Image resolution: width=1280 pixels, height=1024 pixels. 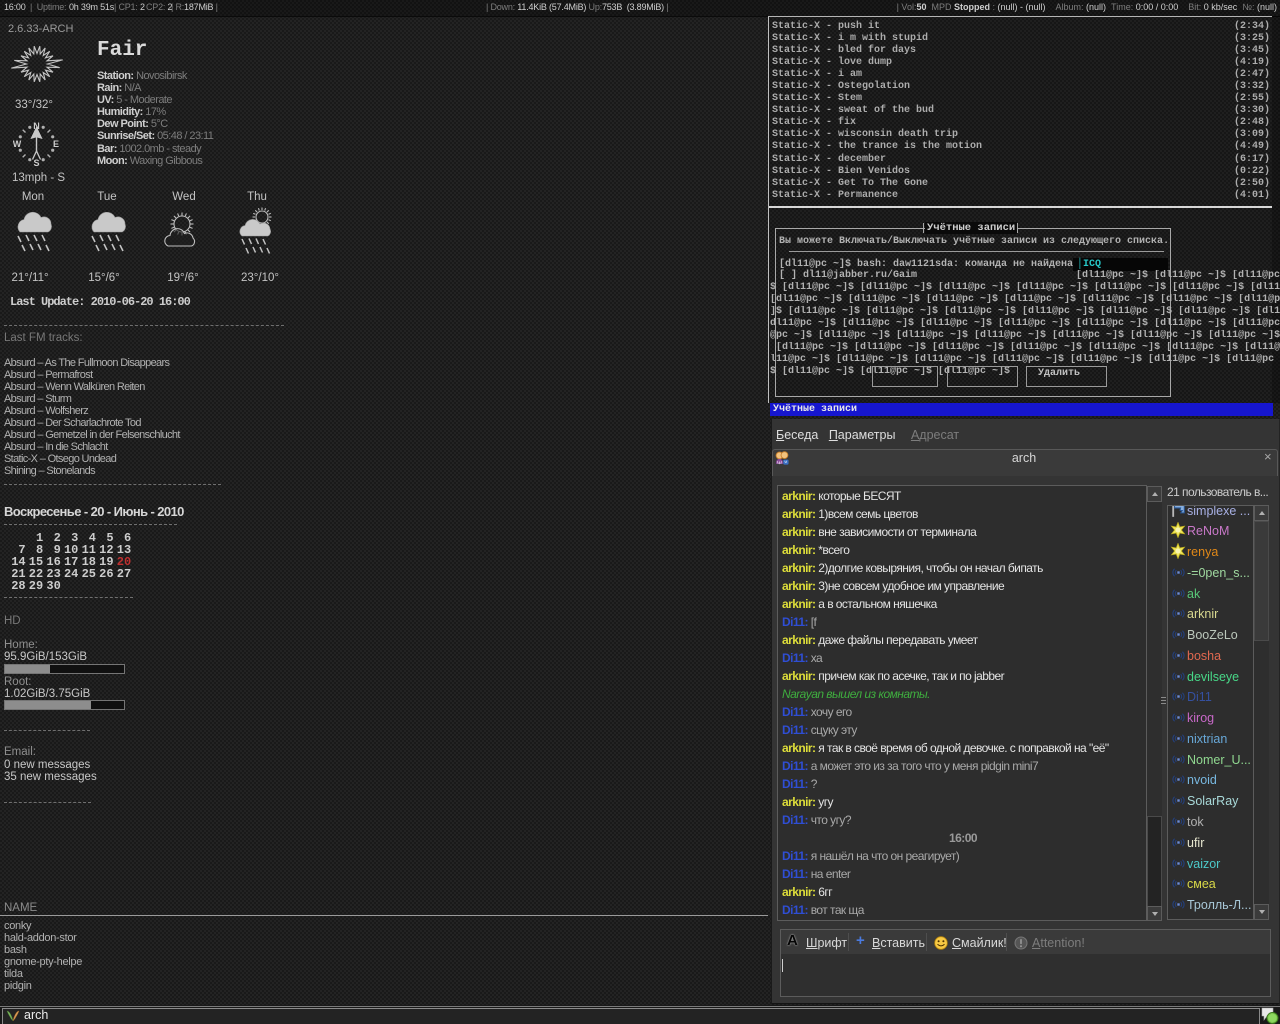 I want to click on svg-text: S, so click(x=36, y=162).